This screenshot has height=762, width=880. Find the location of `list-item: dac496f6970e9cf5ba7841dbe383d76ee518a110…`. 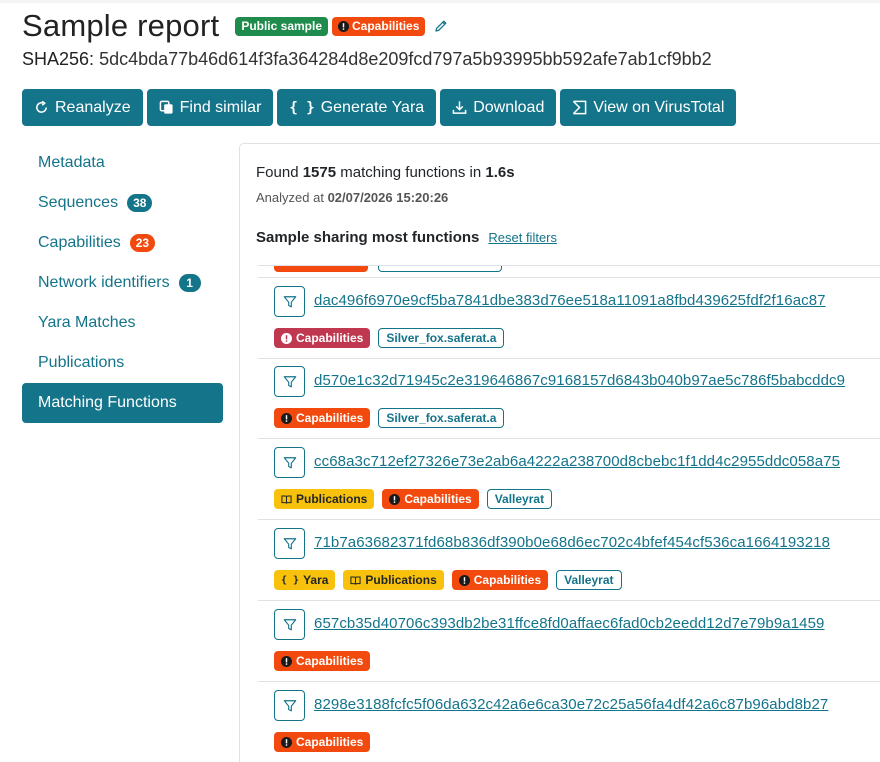

list-item: dac496f6970e9cf5ba7841dbe383d76ee518a110… is located at coordinates (569, 318).